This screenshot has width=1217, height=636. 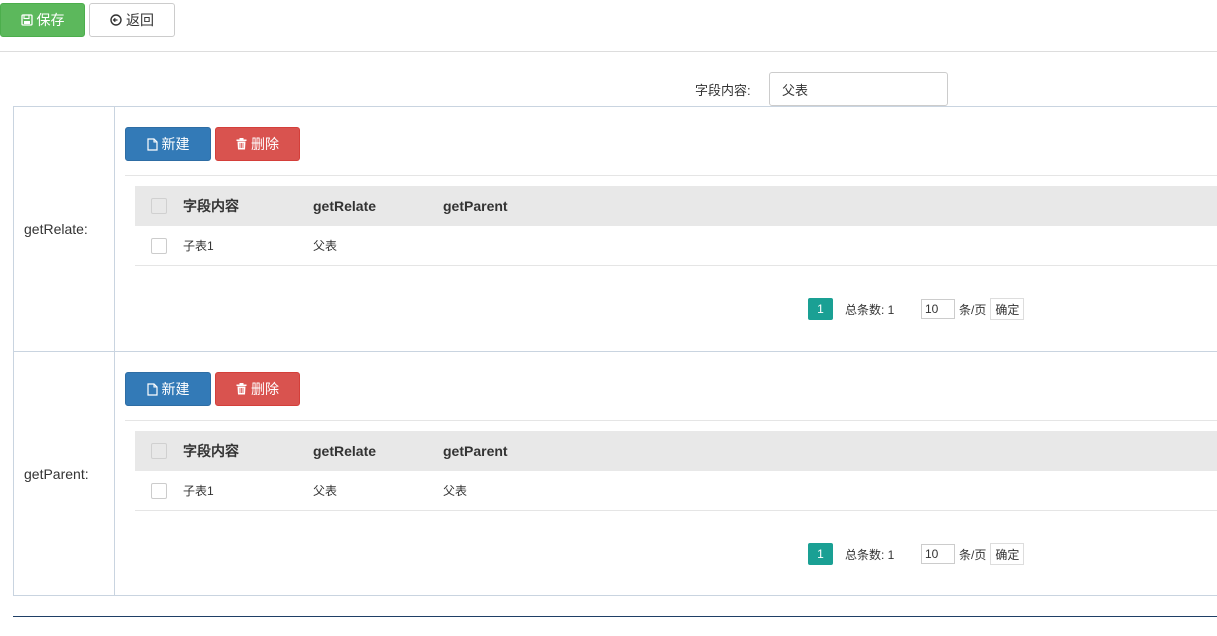 What do you see at coordinates (116, 20) in the screenshot?
I see `circle-arrow-left-icon` at bounding box center [116, 20].